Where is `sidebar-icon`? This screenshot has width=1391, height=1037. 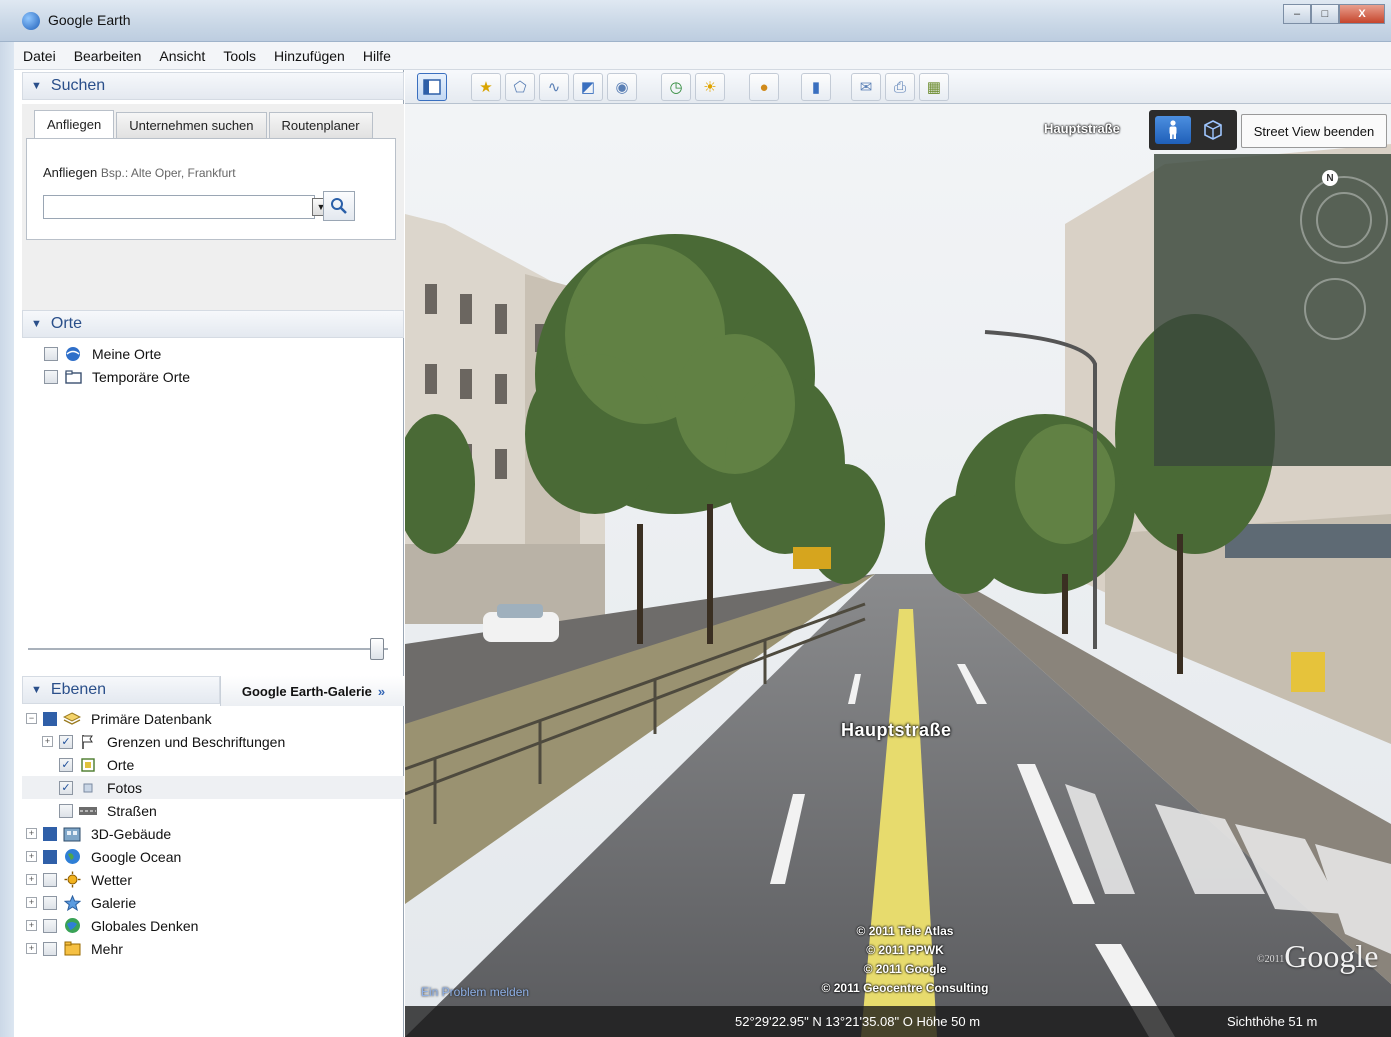 sidebar-icon is located at coordinates (432, 87).